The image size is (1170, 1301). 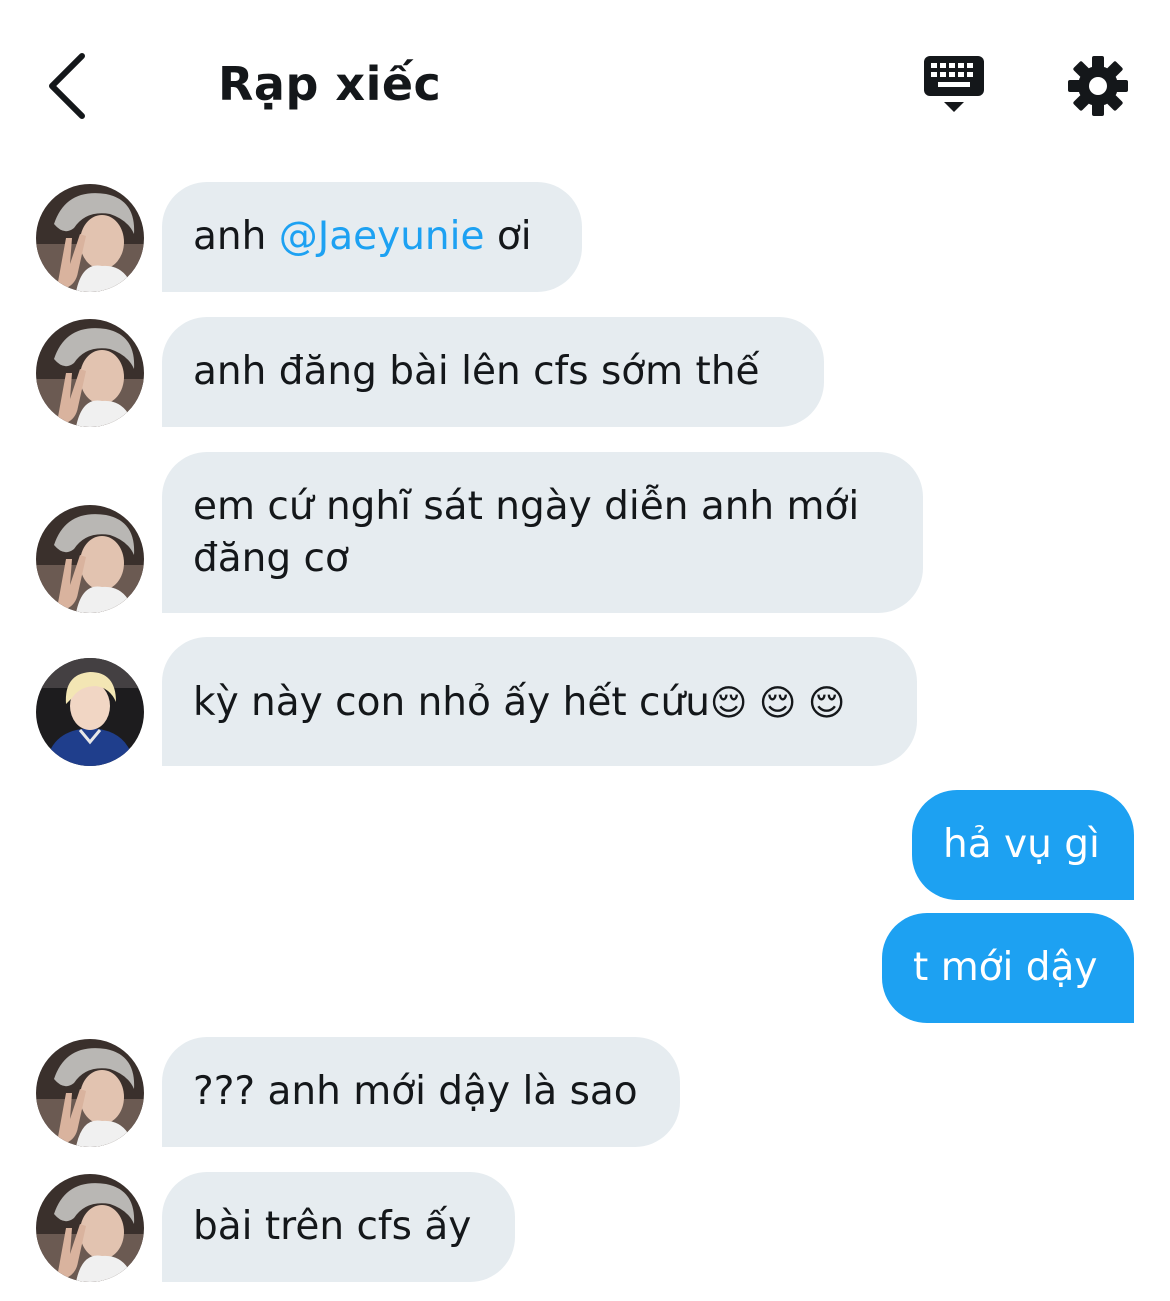 I want to click on relieved-face-emoji: 😌 😌 😌, so click(x=777, y=703).